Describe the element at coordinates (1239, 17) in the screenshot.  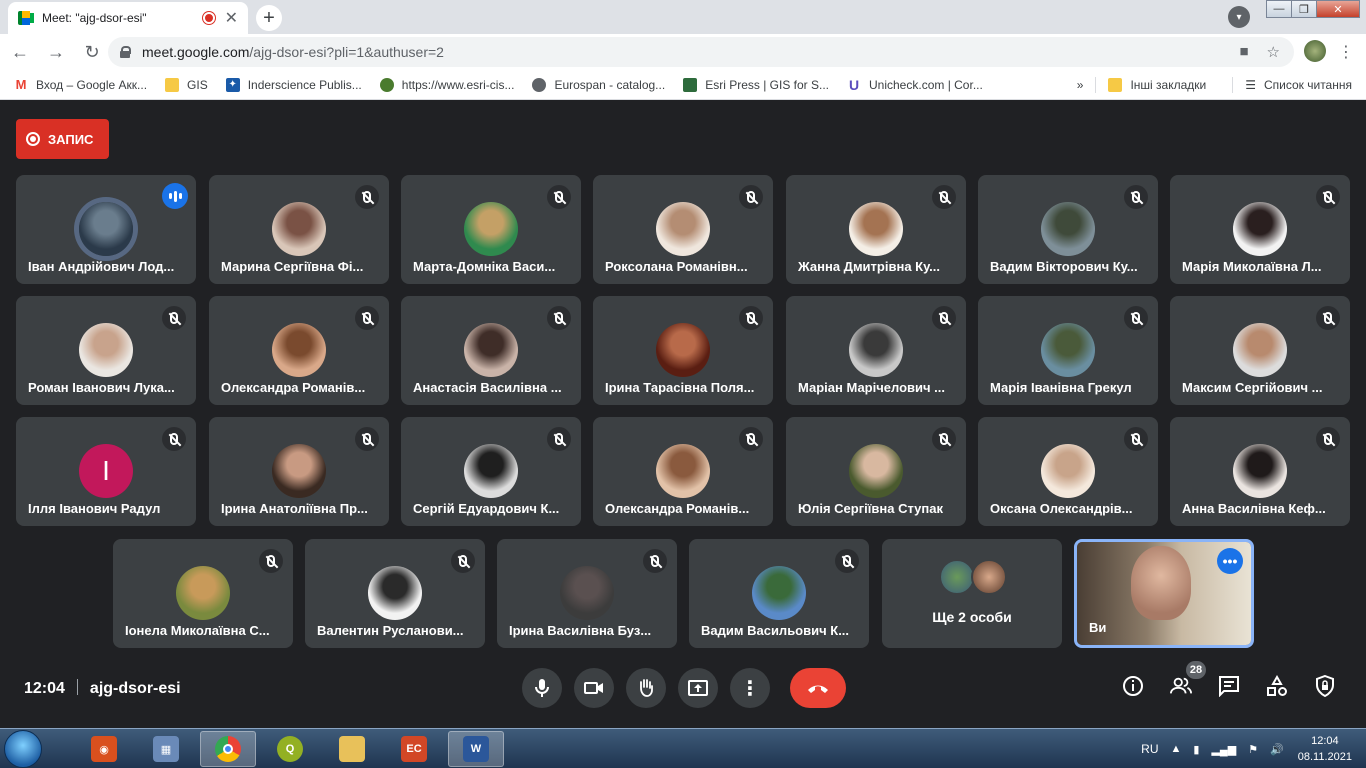
I see `chrome-profile-down-icon: ▾` at that location.